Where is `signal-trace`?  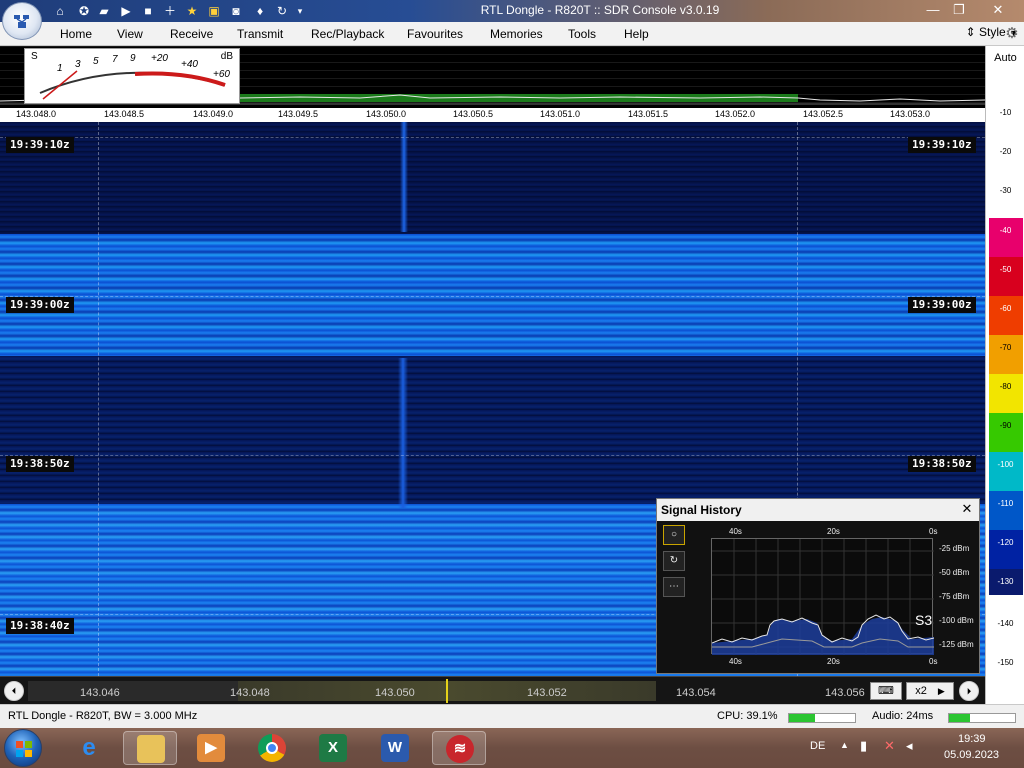 signal-trace is located at coordinates (403, 433).